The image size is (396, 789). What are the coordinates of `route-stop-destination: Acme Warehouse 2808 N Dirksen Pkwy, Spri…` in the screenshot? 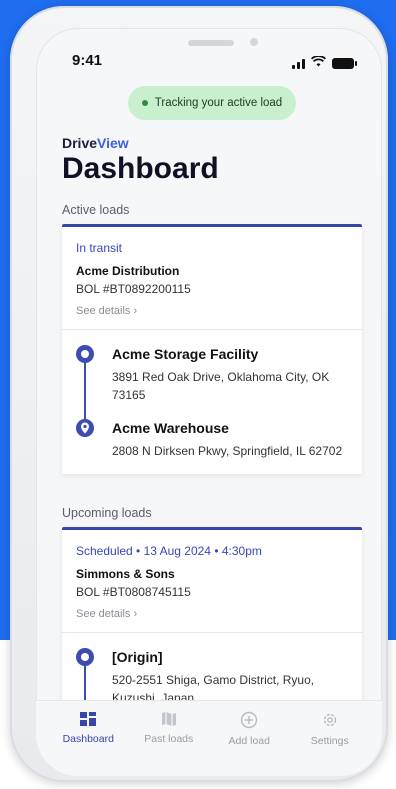 It's located at (212, 439).